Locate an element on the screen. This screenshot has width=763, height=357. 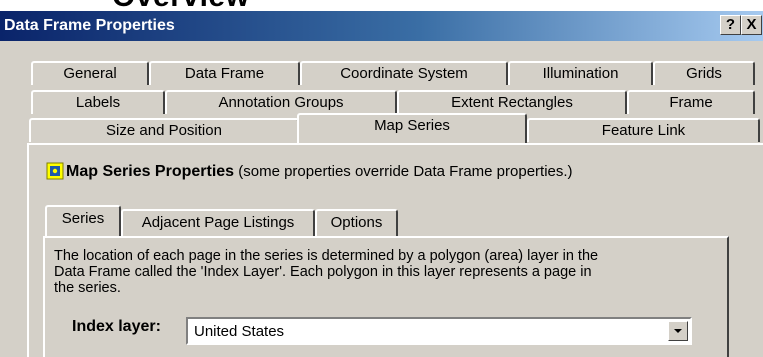
subtab-options: Options is located at coordinates (356, 222).